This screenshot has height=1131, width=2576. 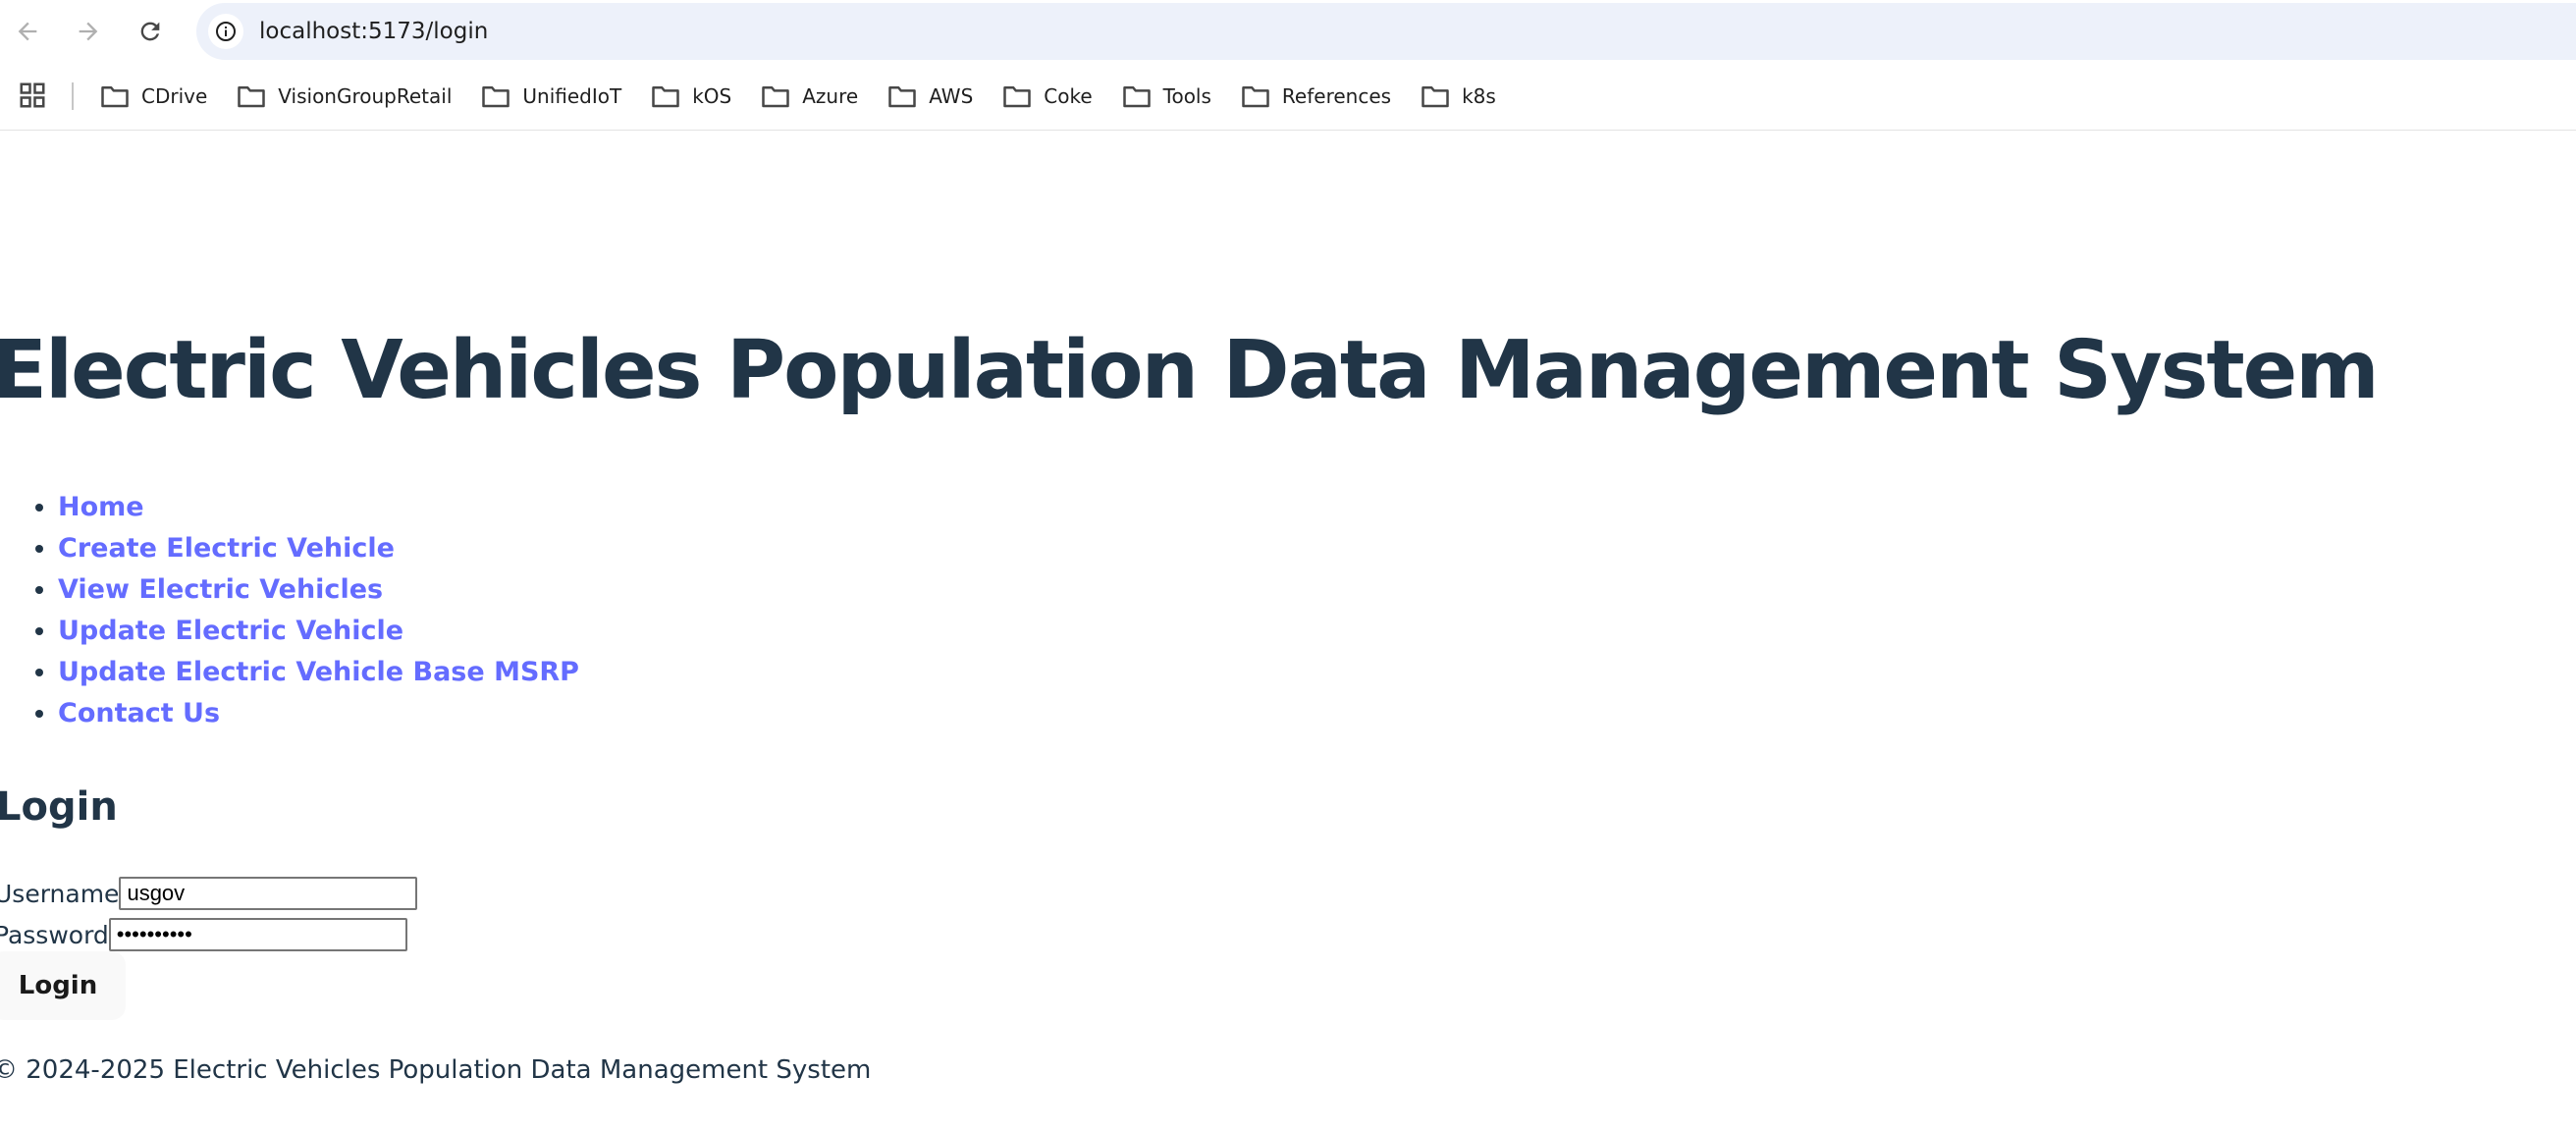 I want to click on reload-icon, so click(x=150, y=31).